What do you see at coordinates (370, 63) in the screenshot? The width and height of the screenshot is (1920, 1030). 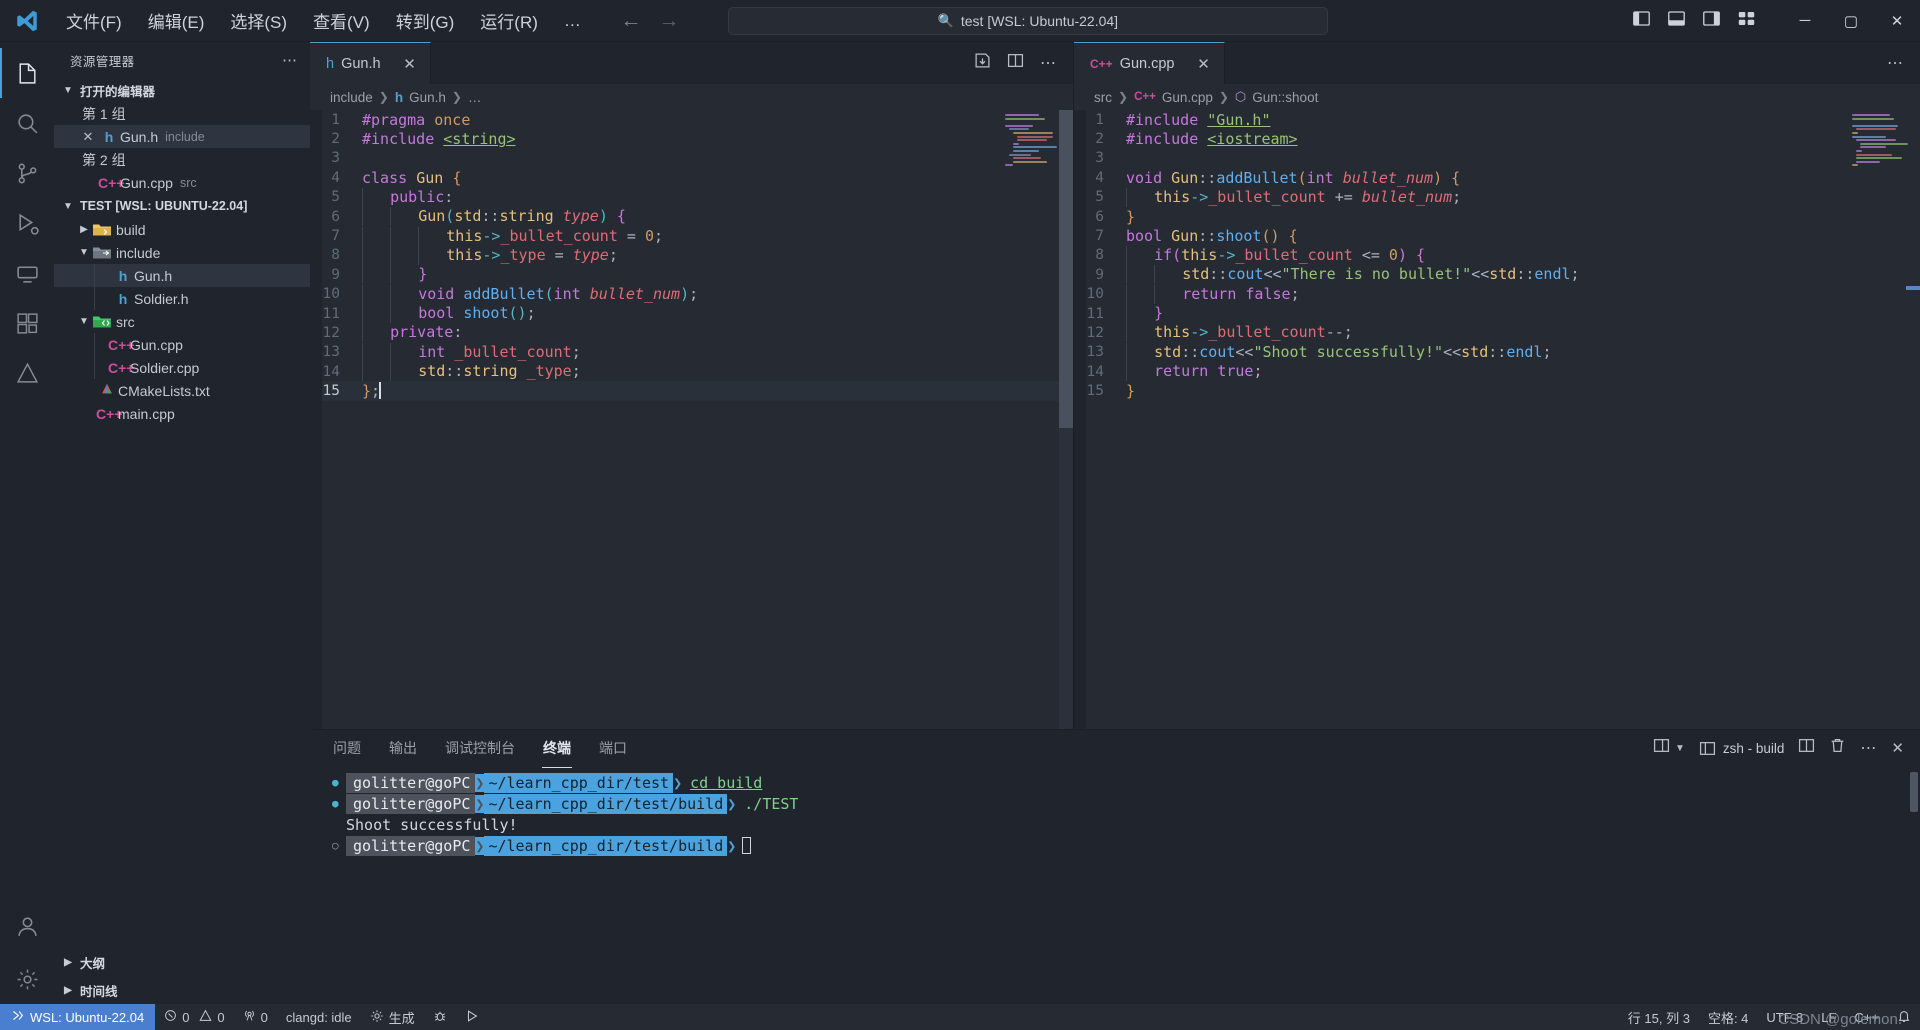 I see `tab-gun-h: h Gun.h ✕` at bounding box center [370, 63].